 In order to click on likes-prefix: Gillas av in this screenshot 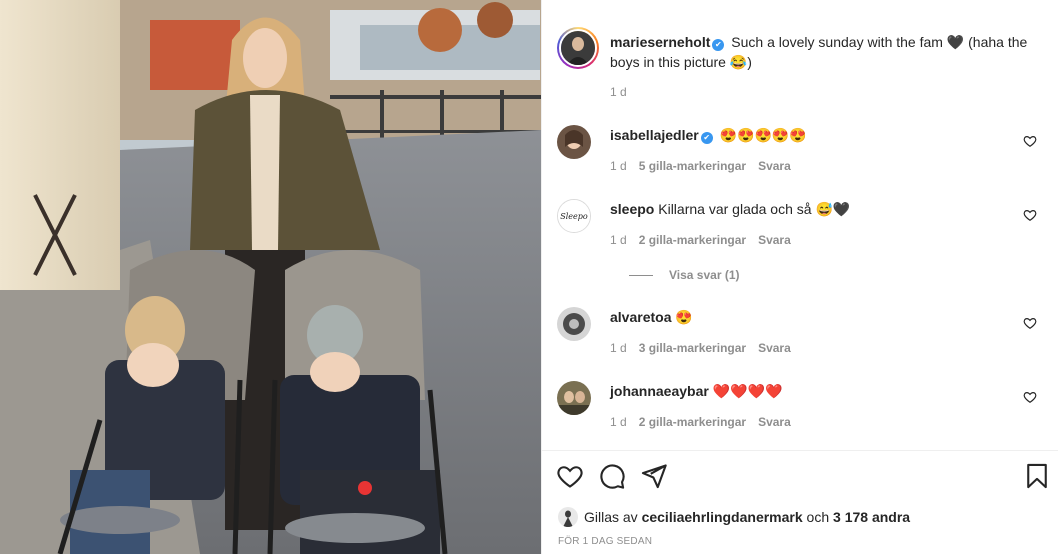, I will do `click(611, 517)`.